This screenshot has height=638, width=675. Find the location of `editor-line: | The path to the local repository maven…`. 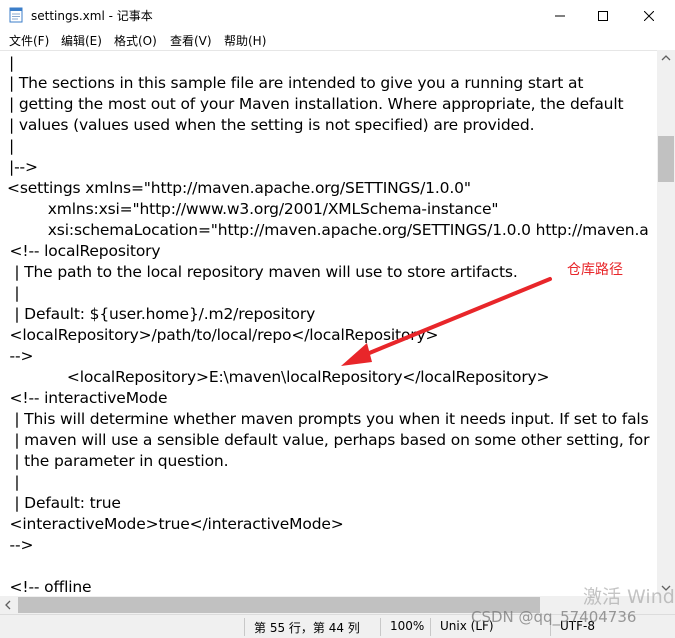

editor-line: | The path to the local repository maven… is located at coordinates (259, 272).